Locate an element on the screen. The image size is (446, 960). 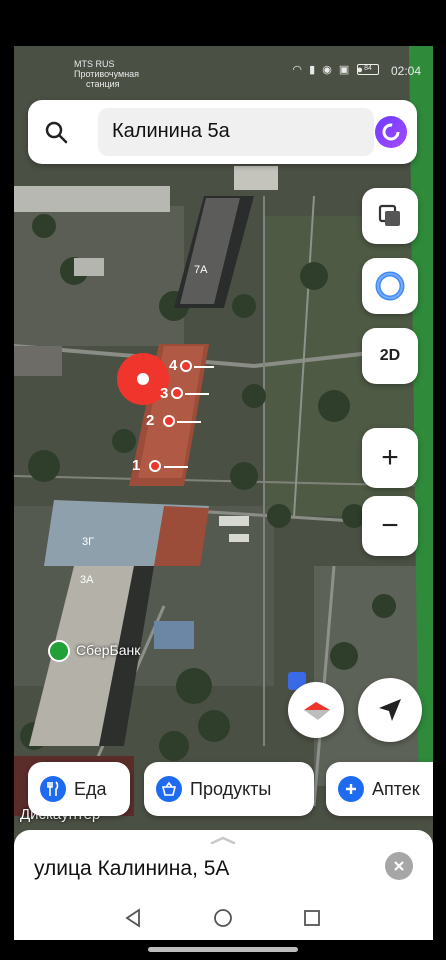
battery-icon: 84 is located at coordinates (368, 69).